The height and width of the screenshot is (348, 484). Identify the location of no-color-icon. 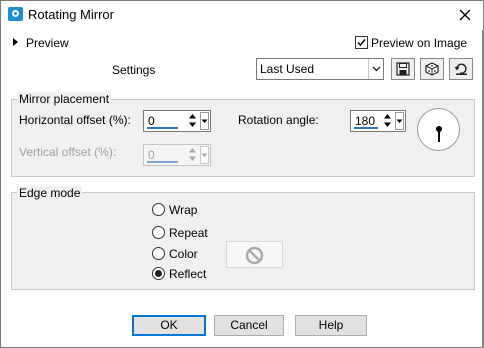
(254, 255).